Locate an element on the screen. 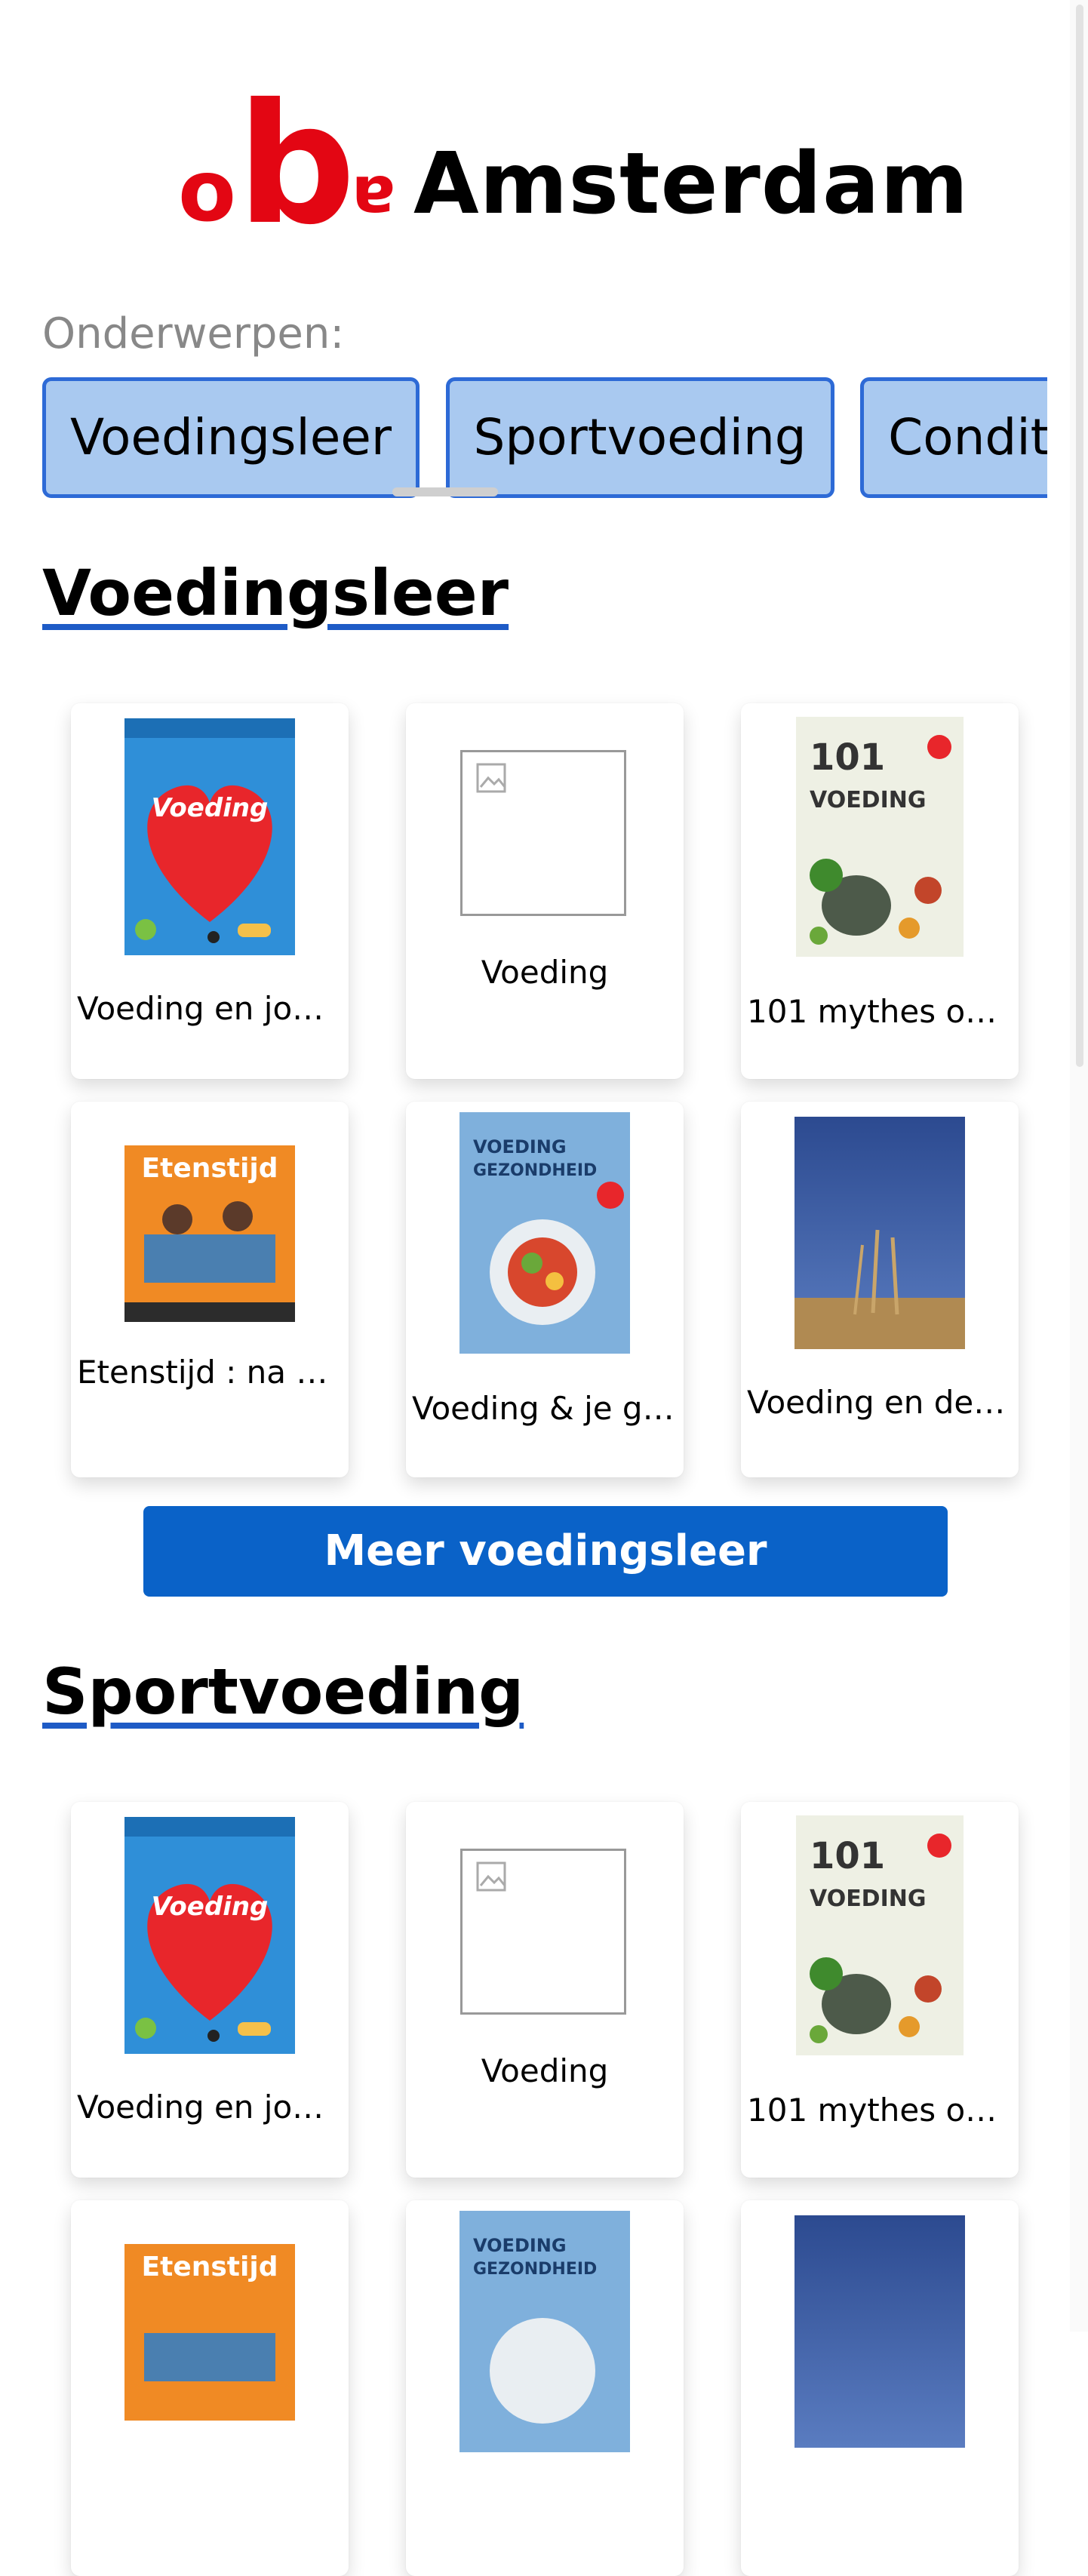 The height and width of the screenshot is (2576, 1088). topics-carousel: Voedingsleer Sportvoeding Conditie is located at coordinates (544, 440).